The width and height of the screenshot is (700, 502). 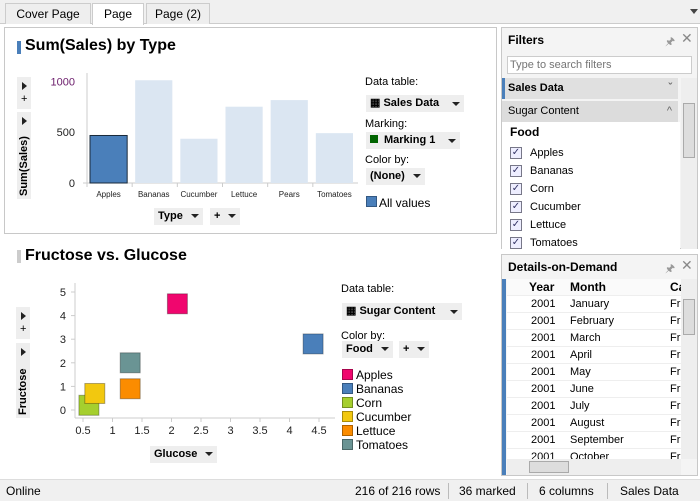 What do you see at coordinates (118, 14) in the screenshot?
I see `tab-page: Page` at bounding box center [118, 14].